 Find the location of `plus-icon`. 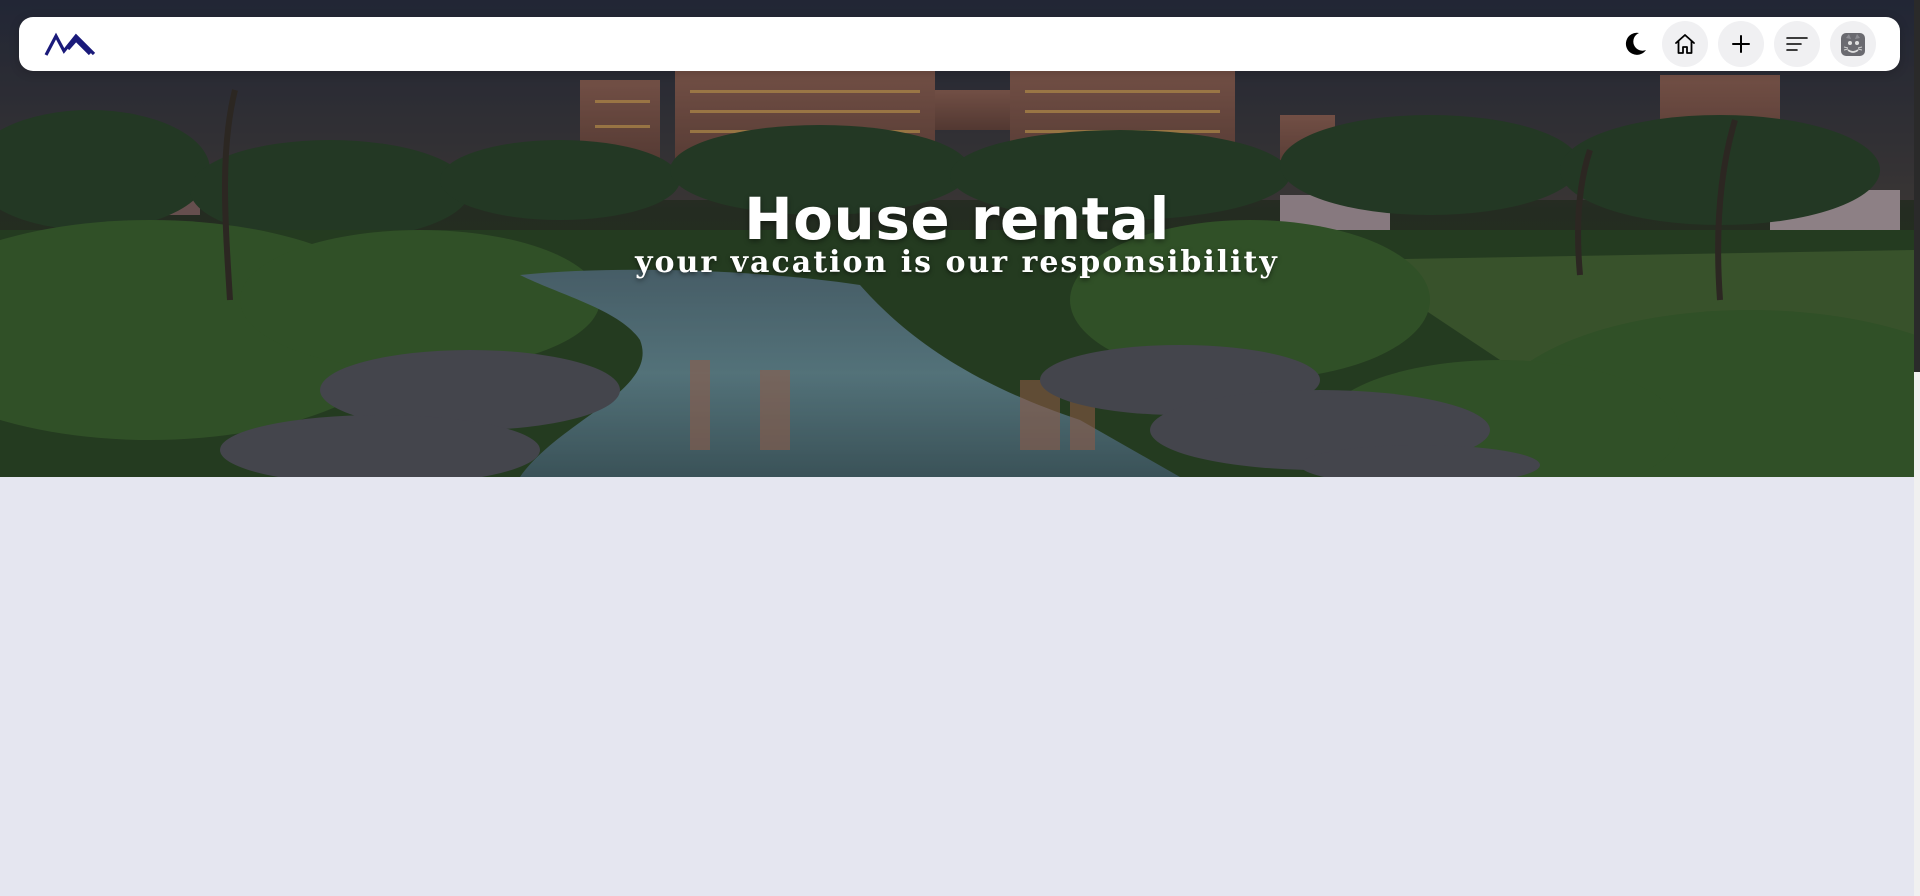

plus-icon is located at coordinates (1741, 44).